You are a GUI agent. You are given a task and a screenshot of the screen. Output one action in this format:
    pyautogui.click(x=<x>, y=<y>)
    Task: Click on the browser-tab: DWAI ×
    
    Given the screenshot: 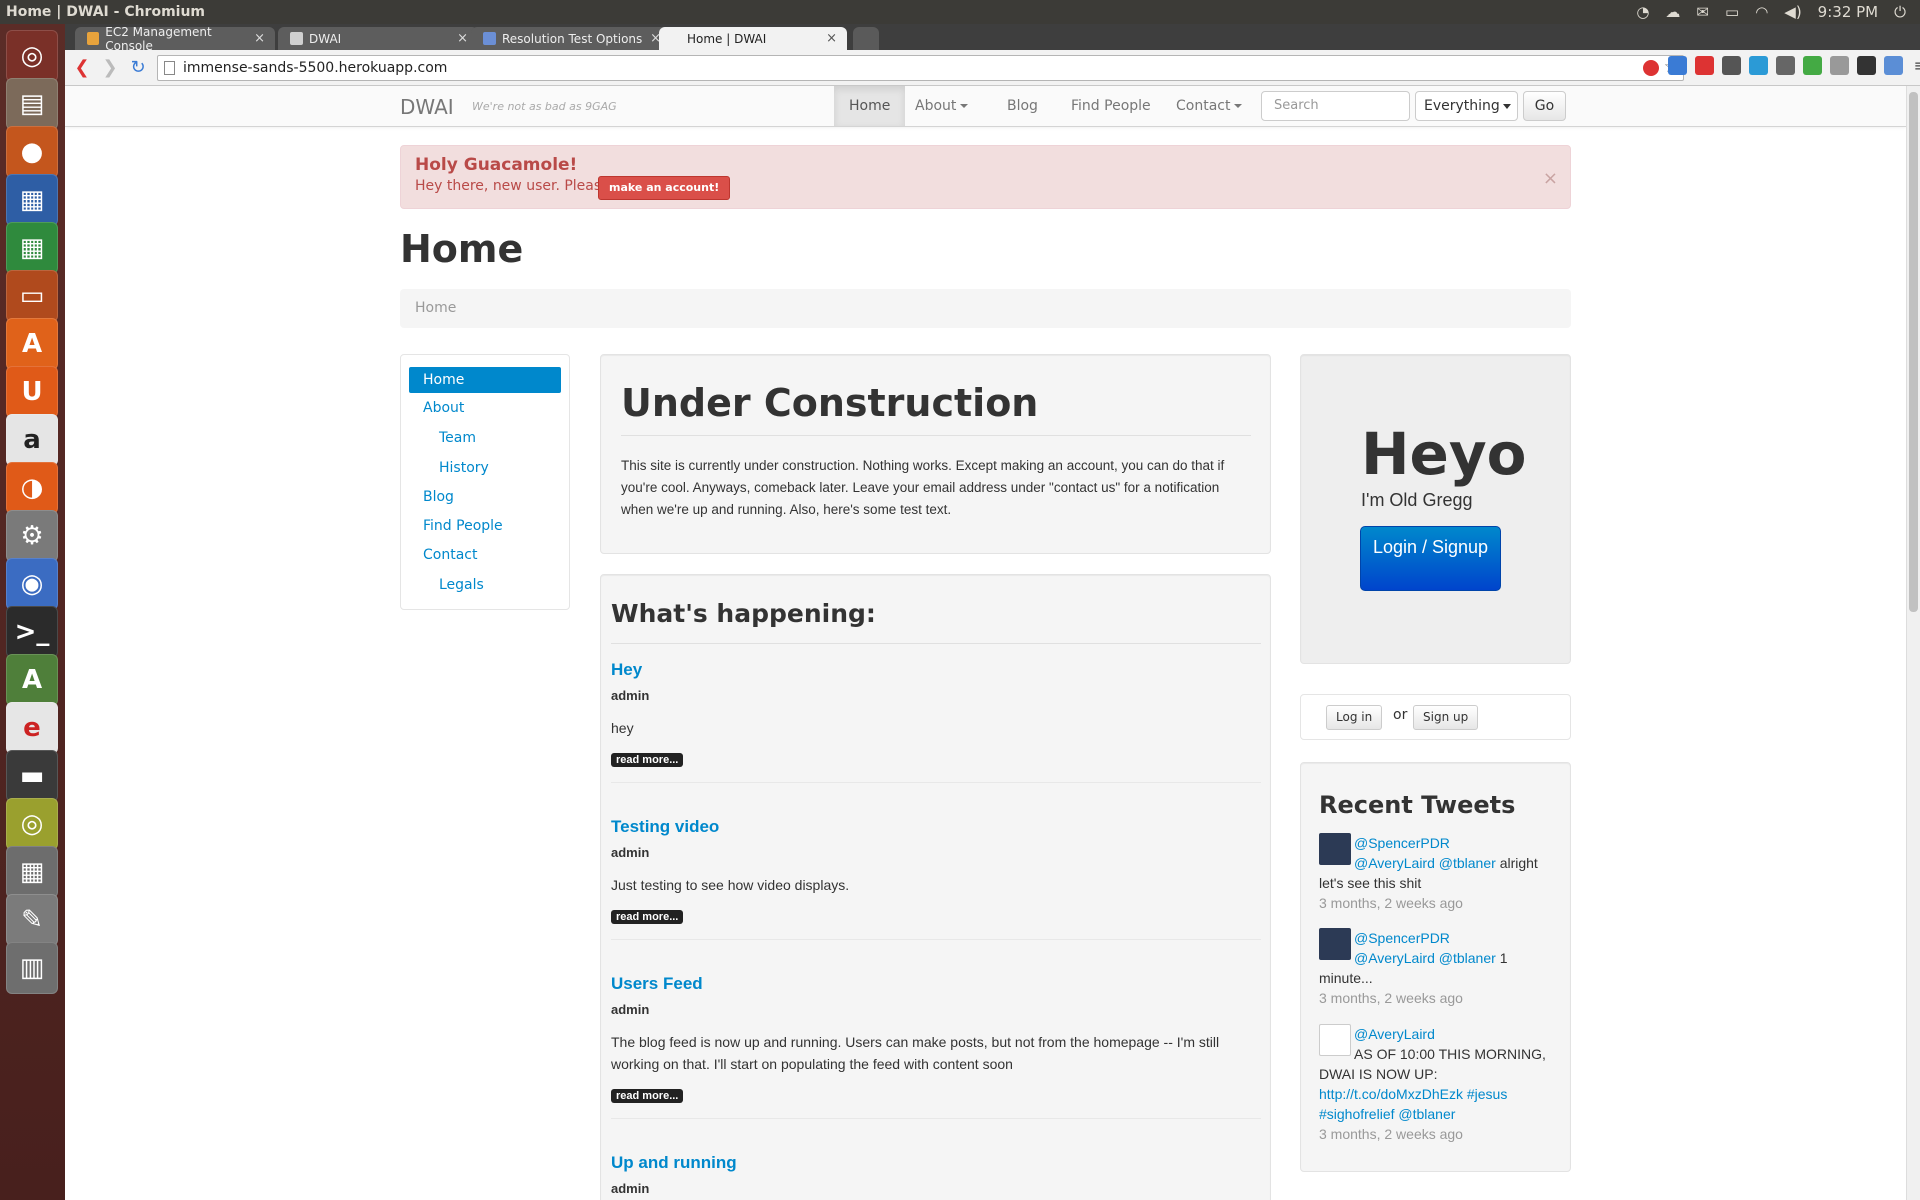 What is the action you would take?
    pyautogui.click(x=378, y=38)
    